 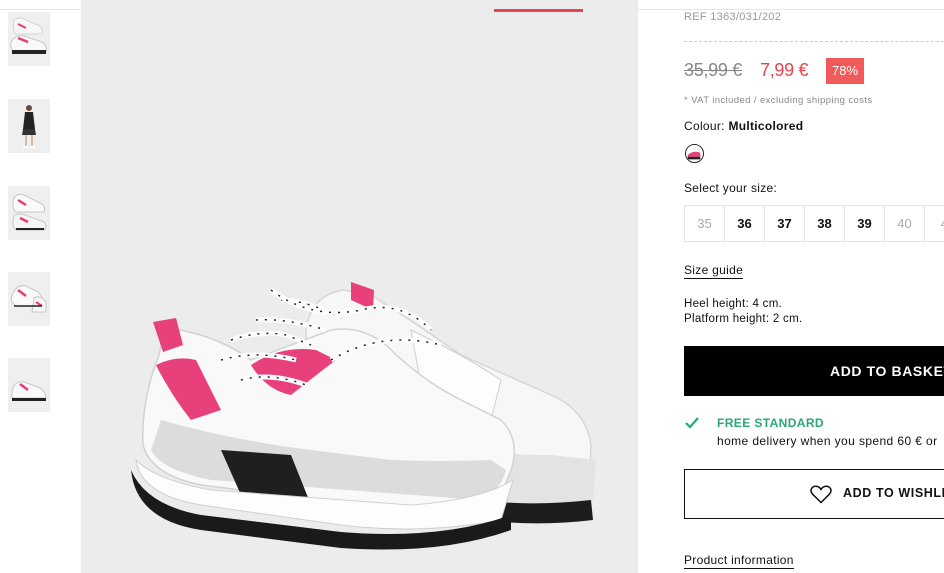 What do you see at coordinates (814, 41) in the screenshot?
I see `dashed-divider` at bounding box center [814, 41].